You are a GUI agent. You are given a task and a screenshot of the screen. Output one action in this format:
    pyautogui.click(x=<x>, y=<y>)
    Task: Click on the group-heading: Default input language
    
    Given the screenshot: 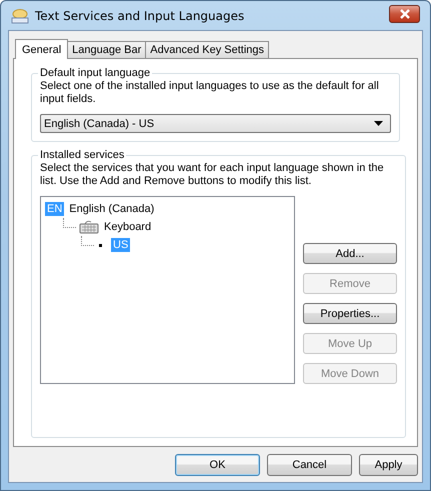 What is the action you would take?
    pyautogui.click(x=95, y=73)
    